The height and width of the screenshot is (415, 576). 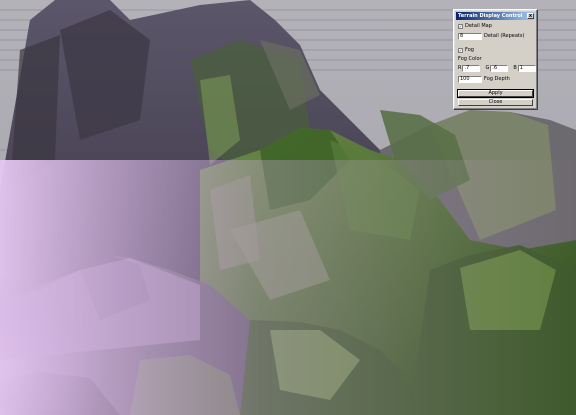 What do you see at coordinates (478, 26) in the screenshot?
I see `detail-map-label: Detail Map` at bounding box center [478, 26].